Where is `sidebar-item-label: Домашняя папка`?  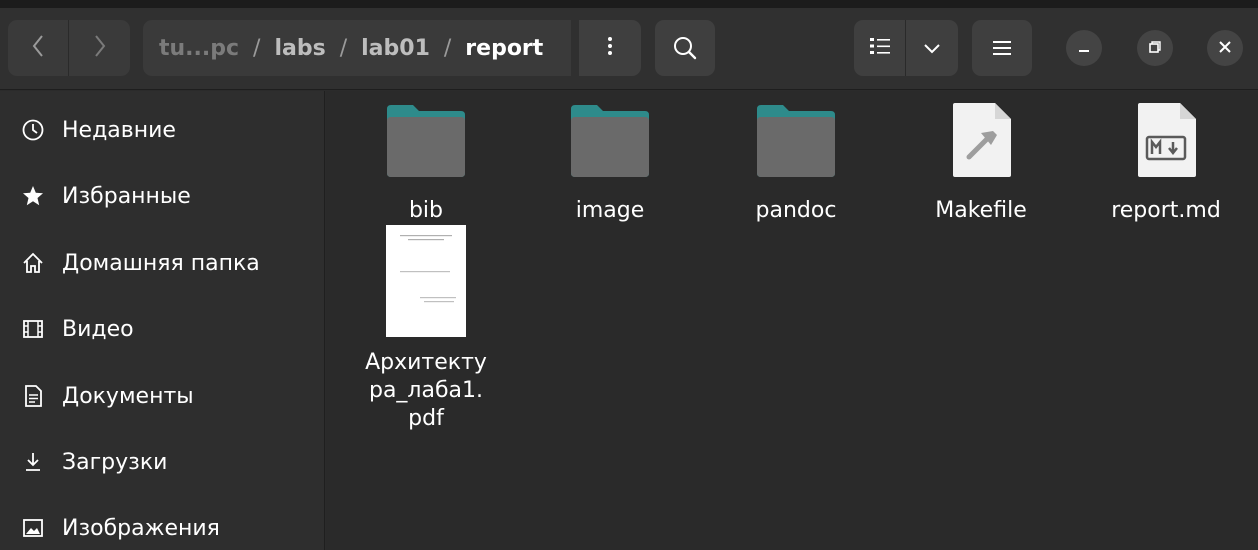
sidebar-item-label: Домашняя папка is located at coordinates (161, 263).